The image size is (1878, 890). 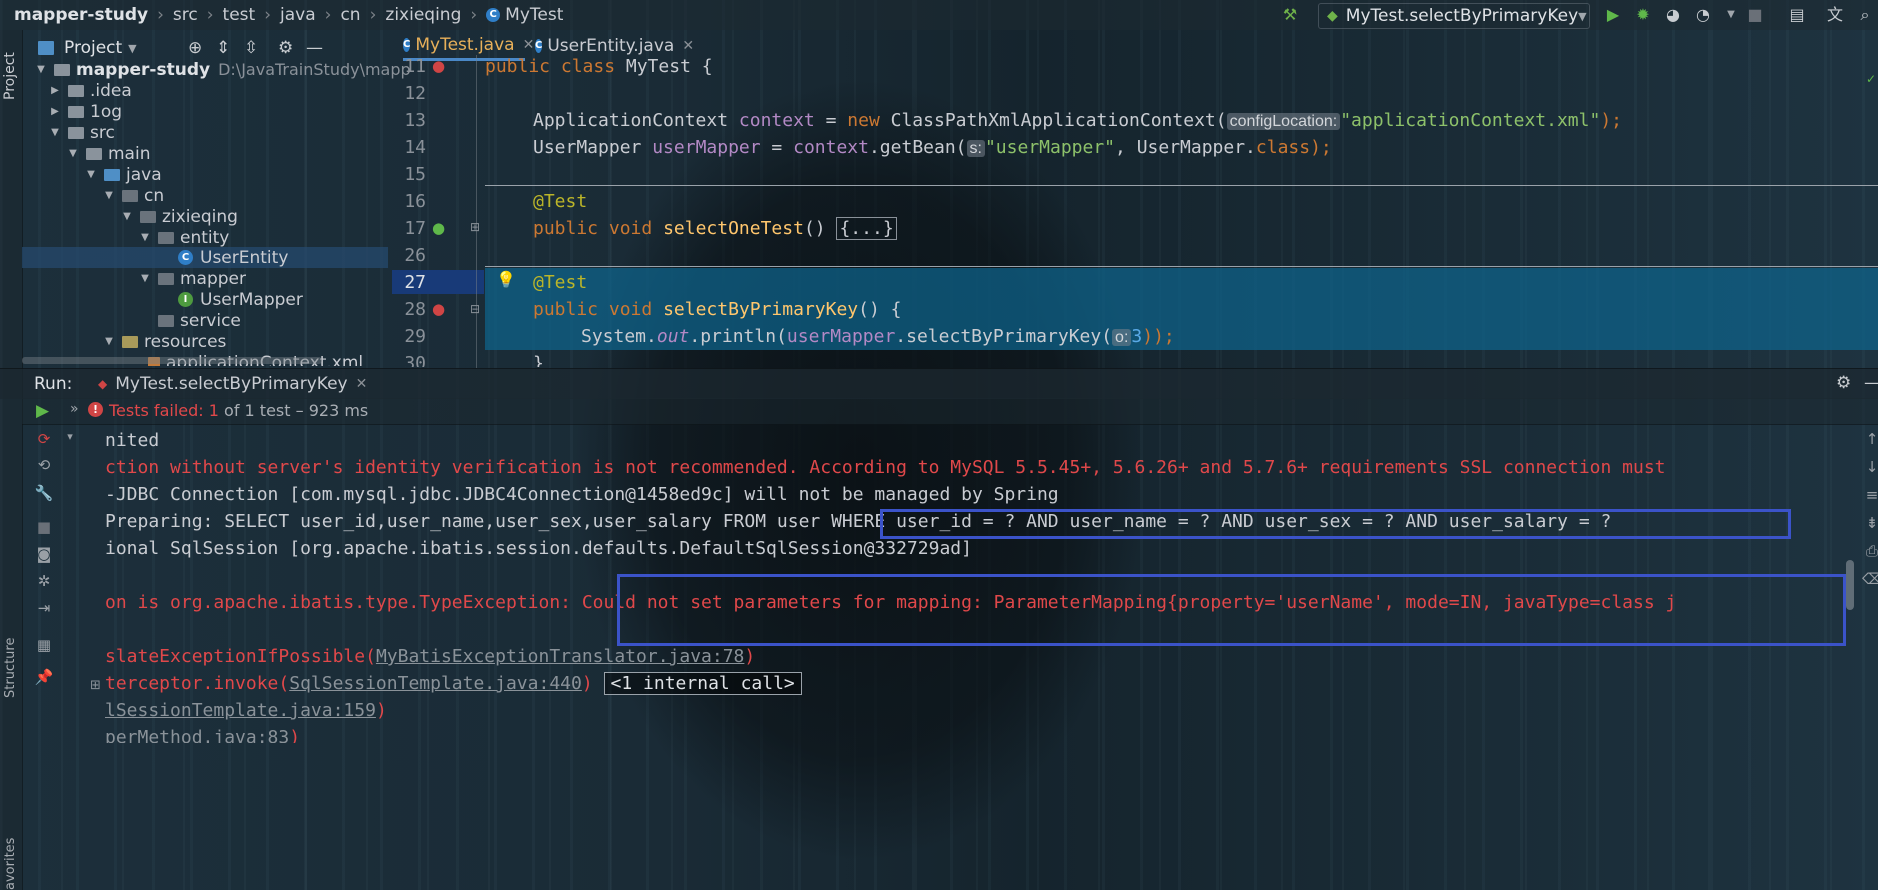 What do you see at coordinates (108, 153) in the screenshot?
I see `tree-item-main: ▼ main` at bounding box center [108, 153].